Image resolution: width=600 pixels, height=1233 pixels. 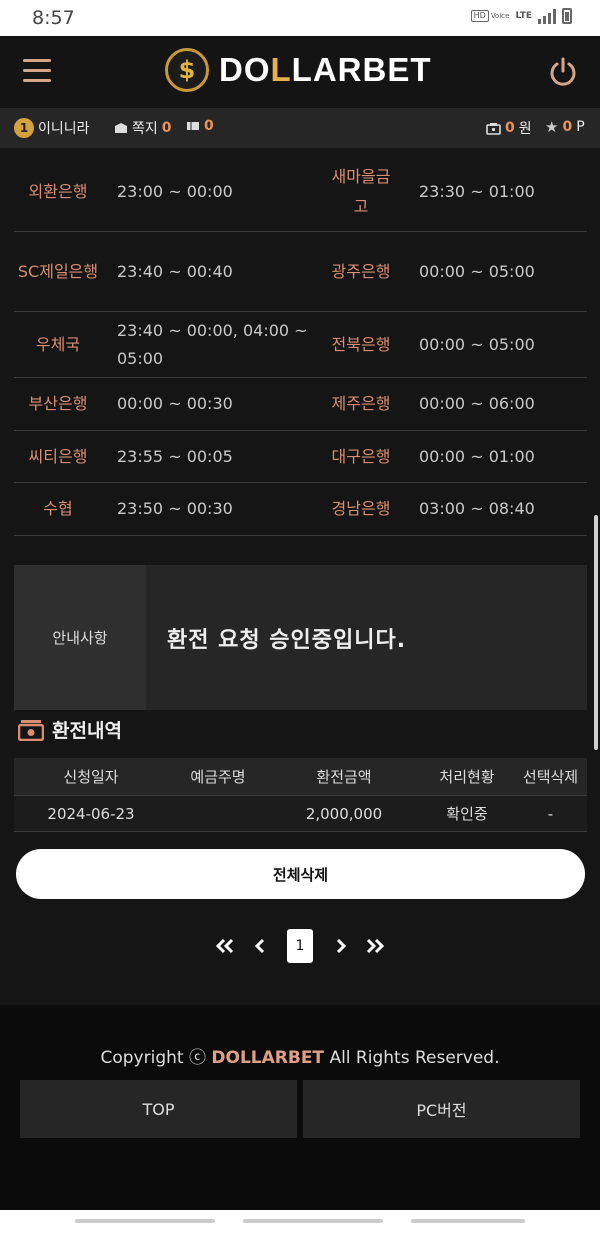 I want to click on table-row: 씨티은행 23:55 ~ 00:05 대구은행 00:00 ~ 01:00, so click(x=300, y=457).